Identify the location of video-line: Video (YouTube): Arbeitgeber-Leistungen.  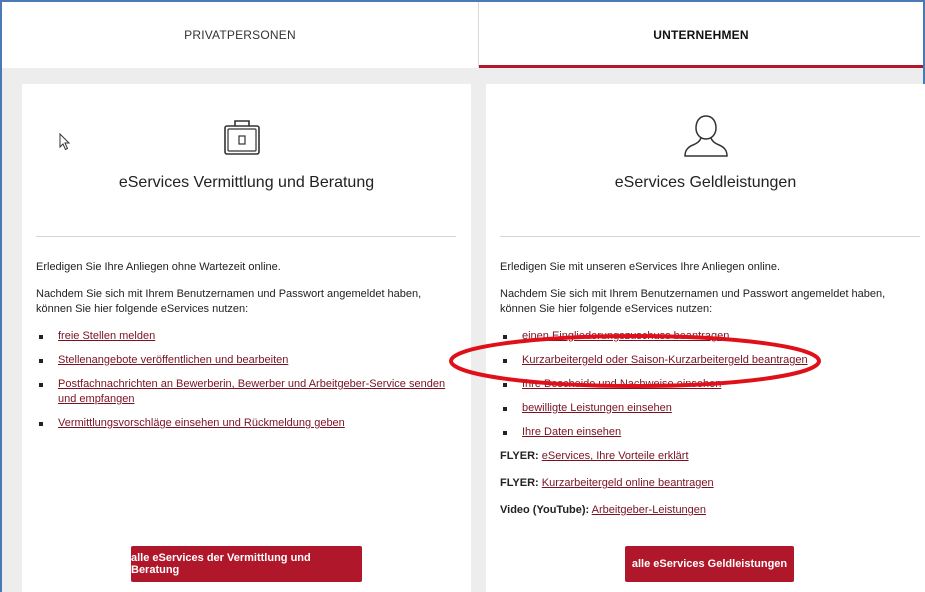
(710, 510).